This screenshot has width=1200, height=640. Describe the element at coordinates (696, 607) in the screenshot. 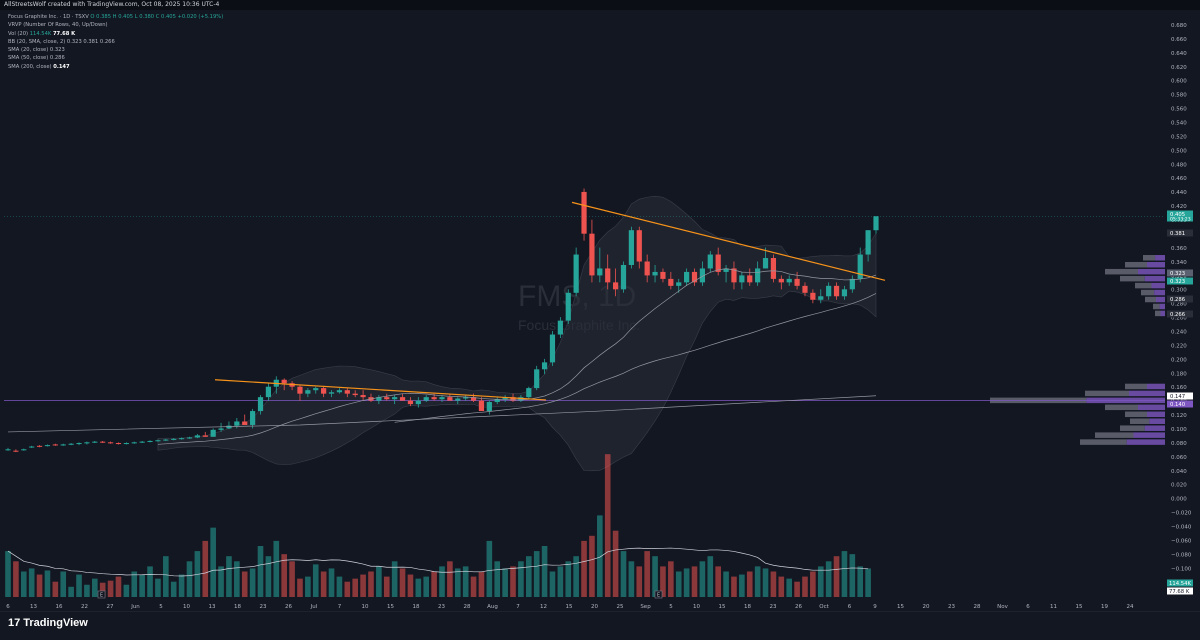

I see `x-axis-tick: 10` at that location.